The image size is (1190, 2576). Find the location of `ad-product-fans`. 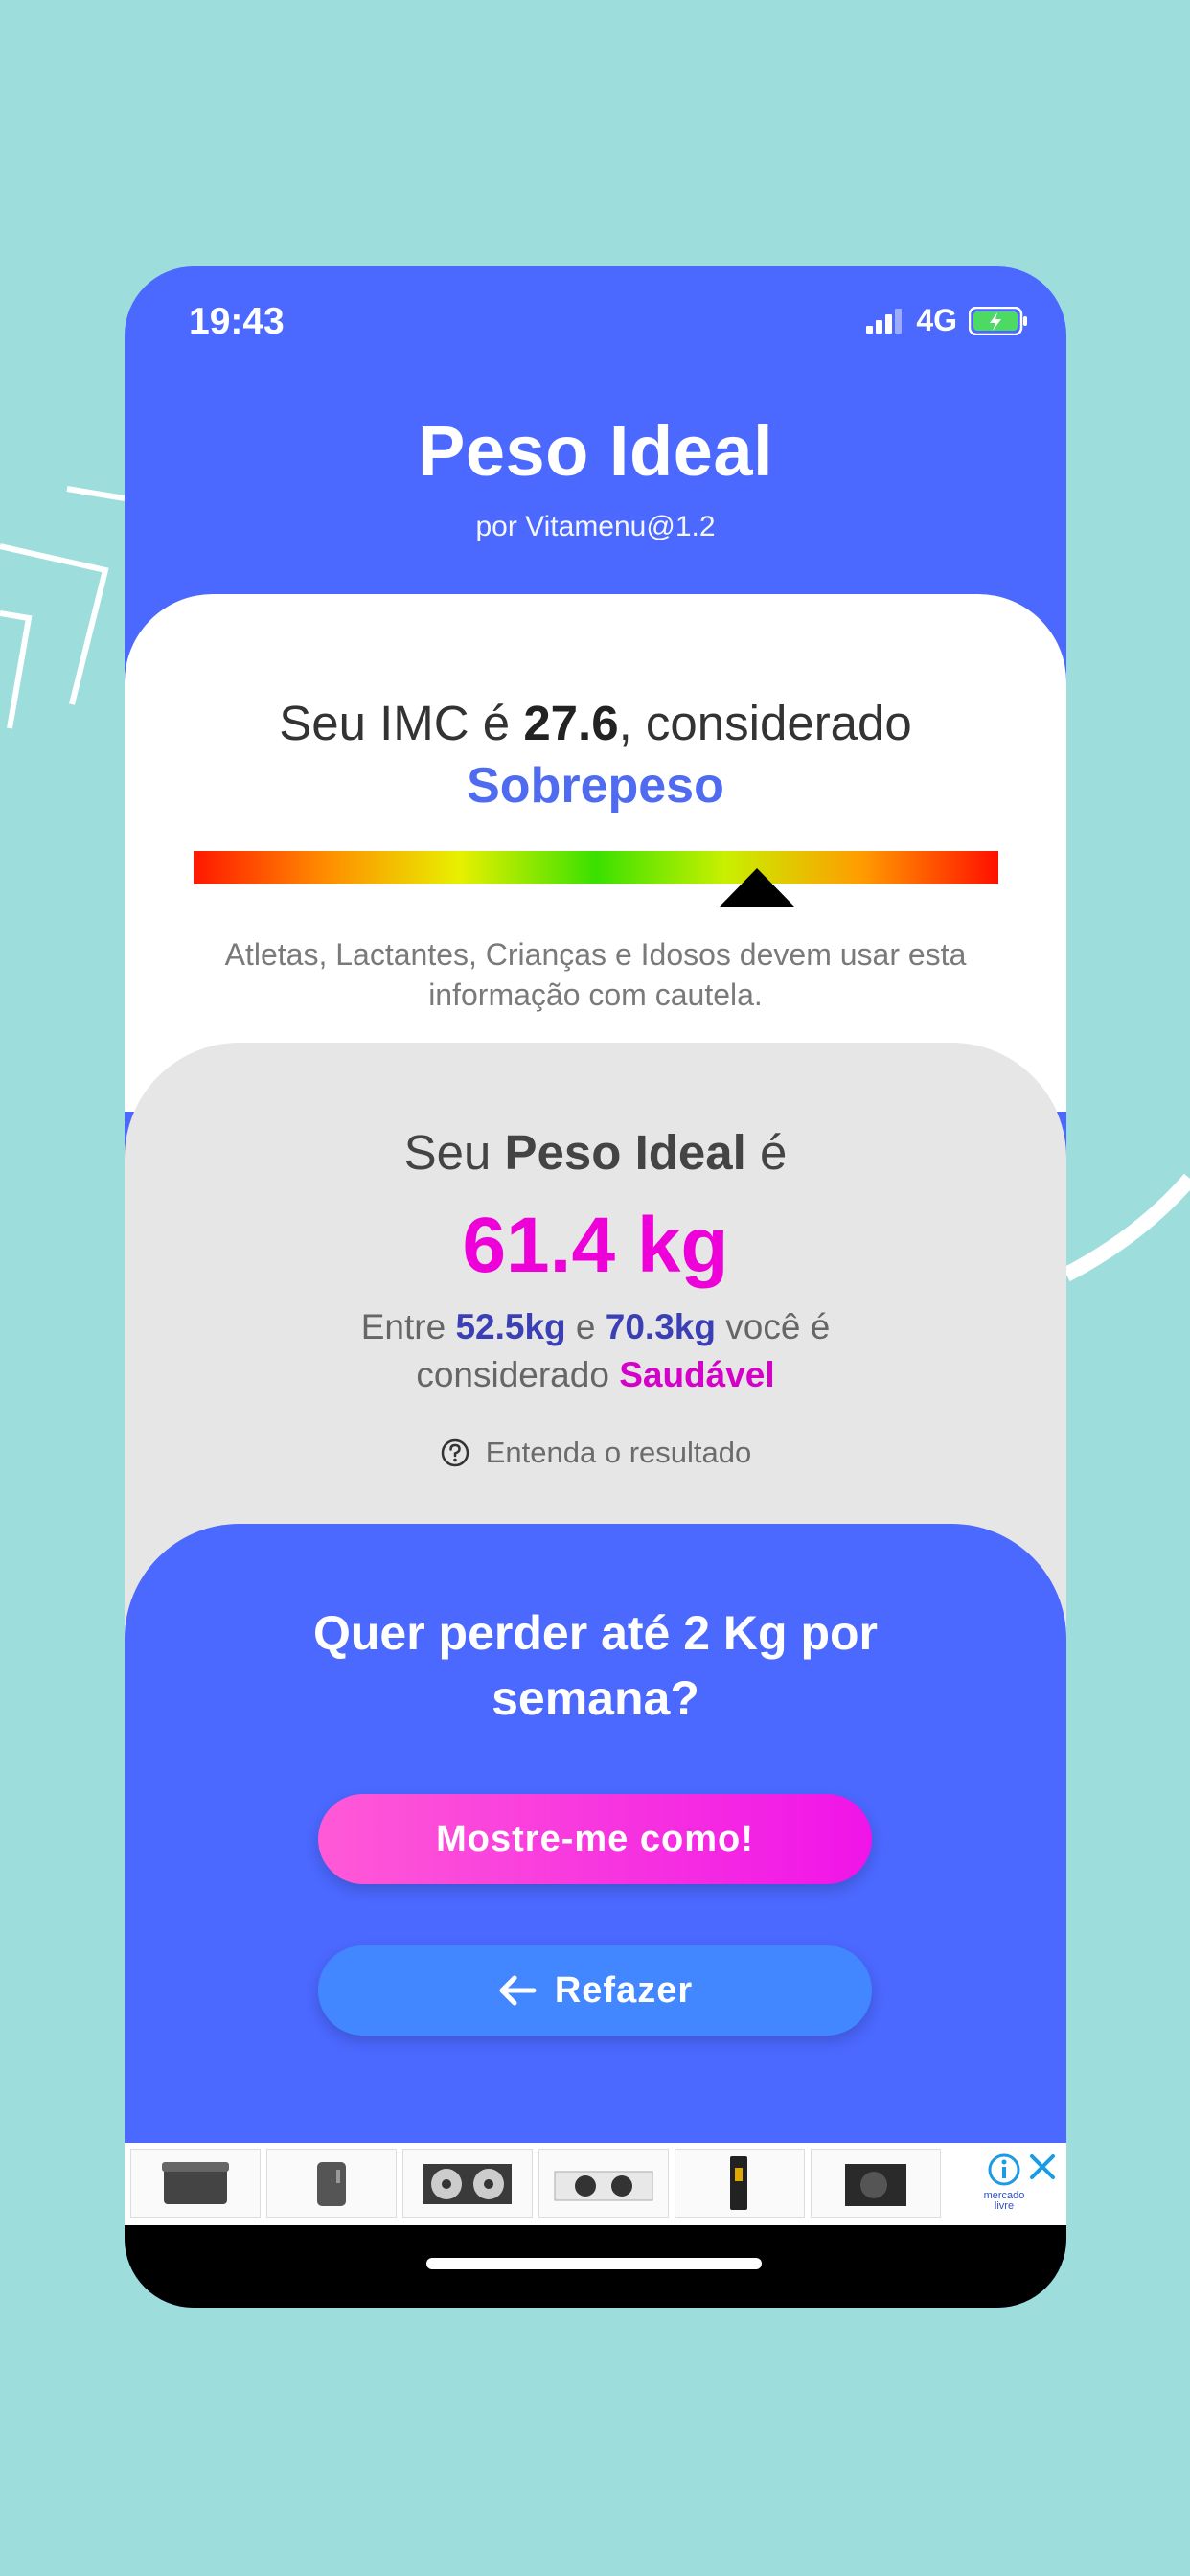

ad-product-fans is located at coordinates (468, 2183).